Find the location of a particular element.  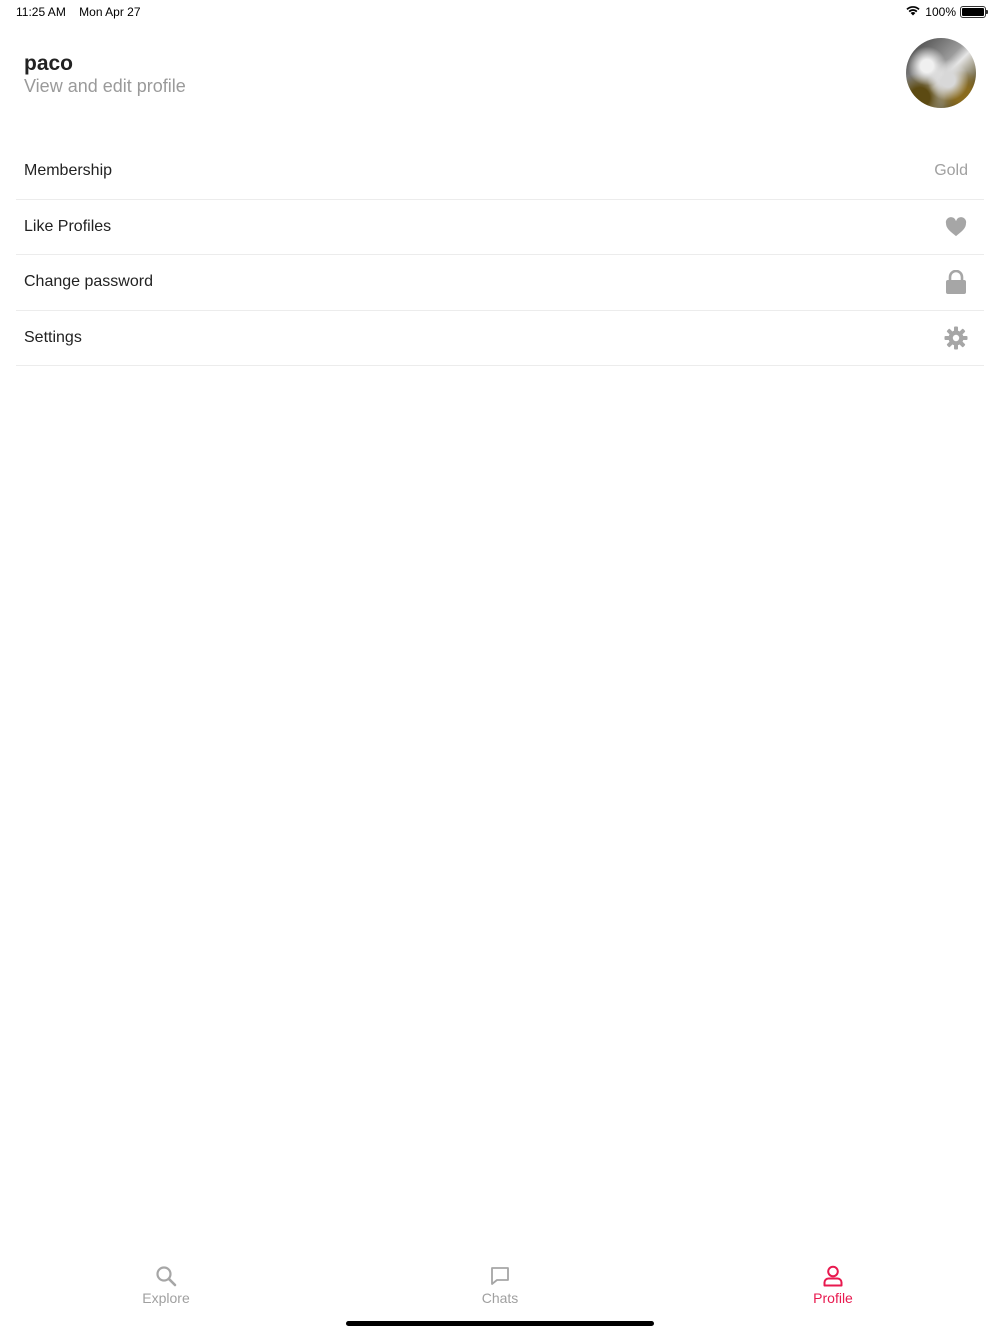

home-indicator is located at coordinates (500, 1323).